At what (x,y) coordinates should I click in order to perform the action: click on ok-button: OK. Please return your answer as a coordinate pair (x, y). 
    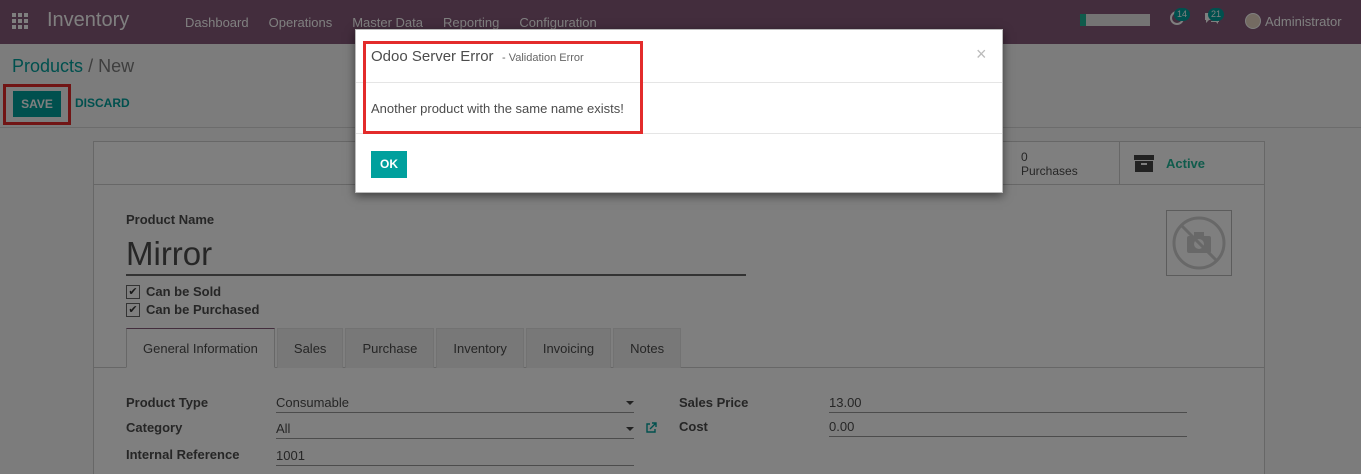
    Looking at the image, I should click on (389, 164).